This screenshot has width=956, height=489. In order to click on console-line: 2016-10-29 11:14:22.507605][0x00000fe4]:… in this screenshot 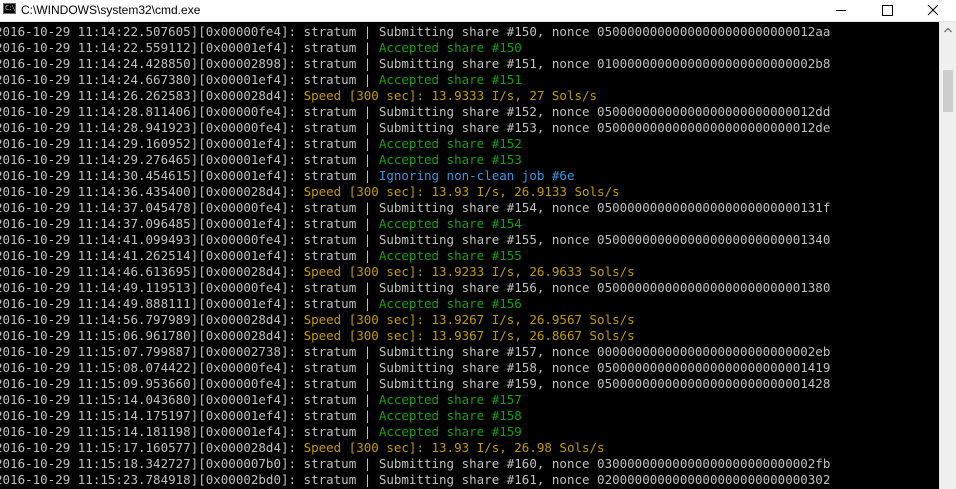, I will do `click(415, 32)`.